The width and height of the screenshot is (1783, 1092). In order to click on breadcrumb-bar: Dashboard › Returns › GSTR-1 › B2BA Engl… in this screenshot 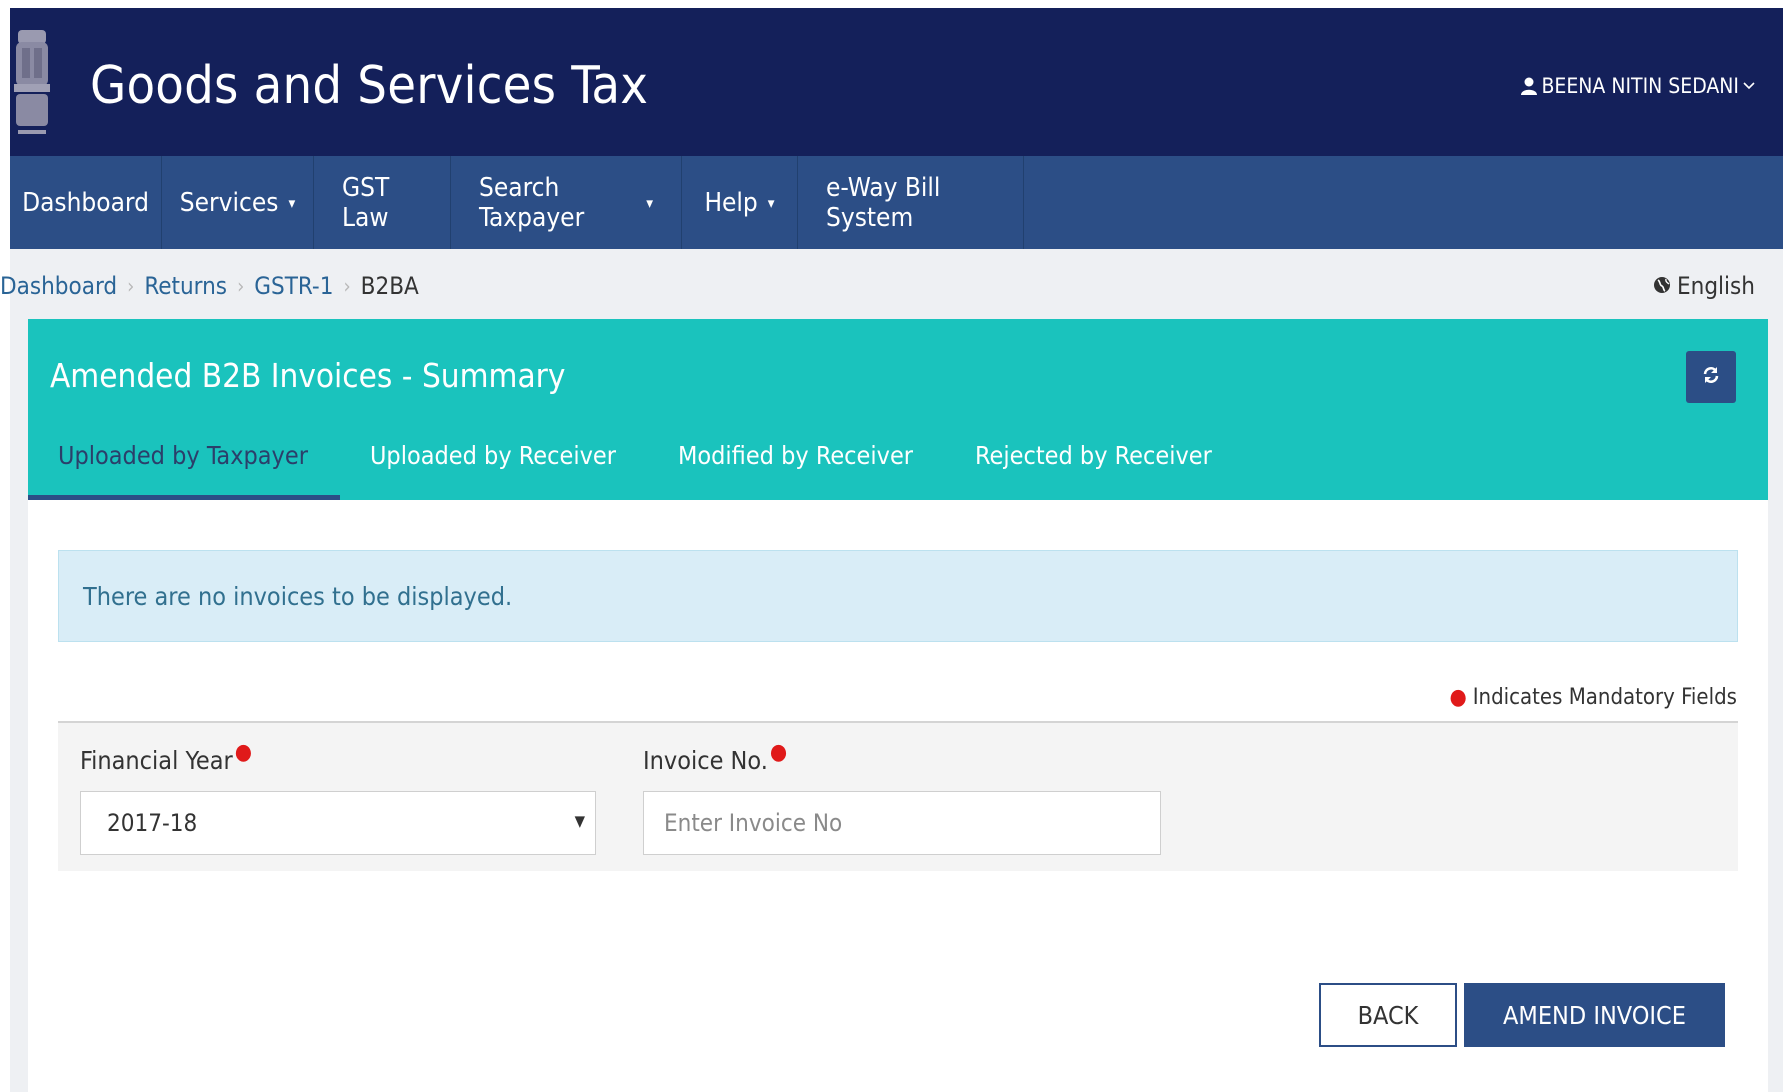, I will do `click(891, 284)`.